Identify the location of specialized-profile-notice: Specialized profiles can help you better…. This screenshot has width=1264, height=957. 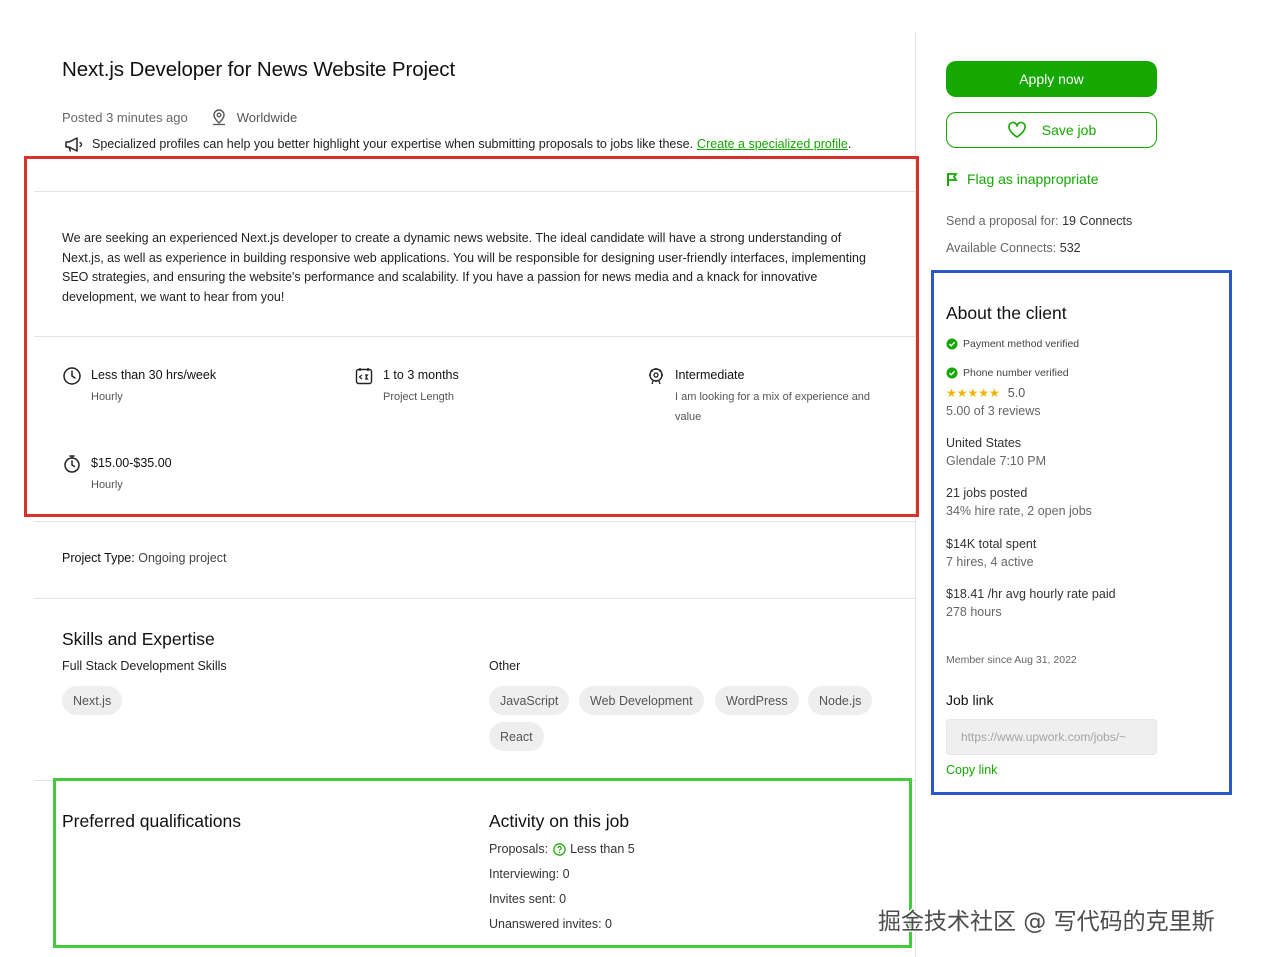
(457, 144).